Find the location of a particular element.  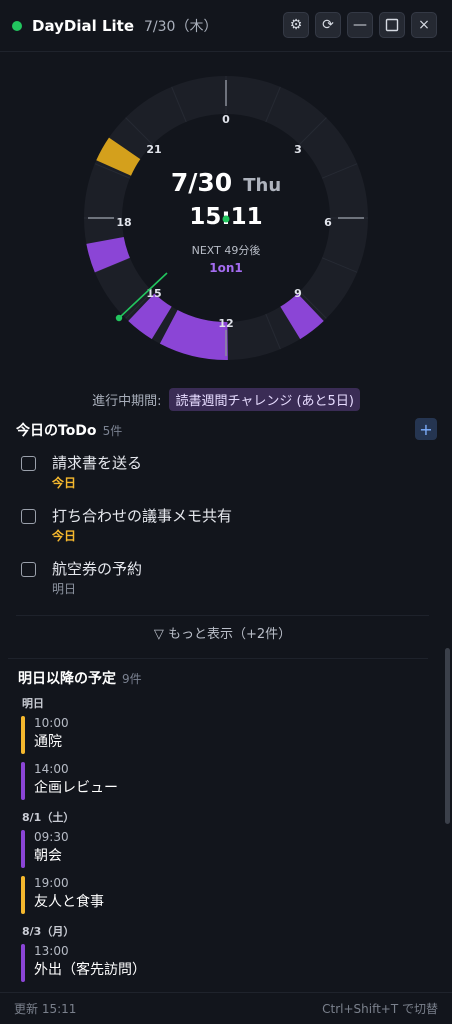

plus-icon: + is located at coordinates (426, 429).